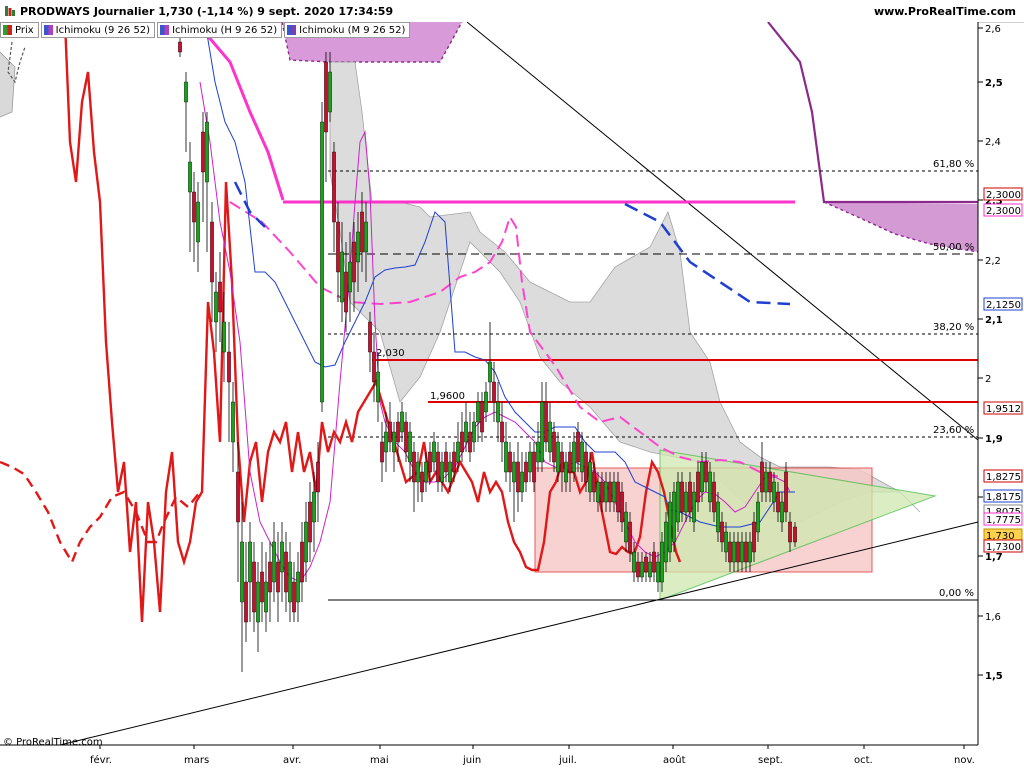  I want to click on y-tick-label: 1,7, so click(994, 557).